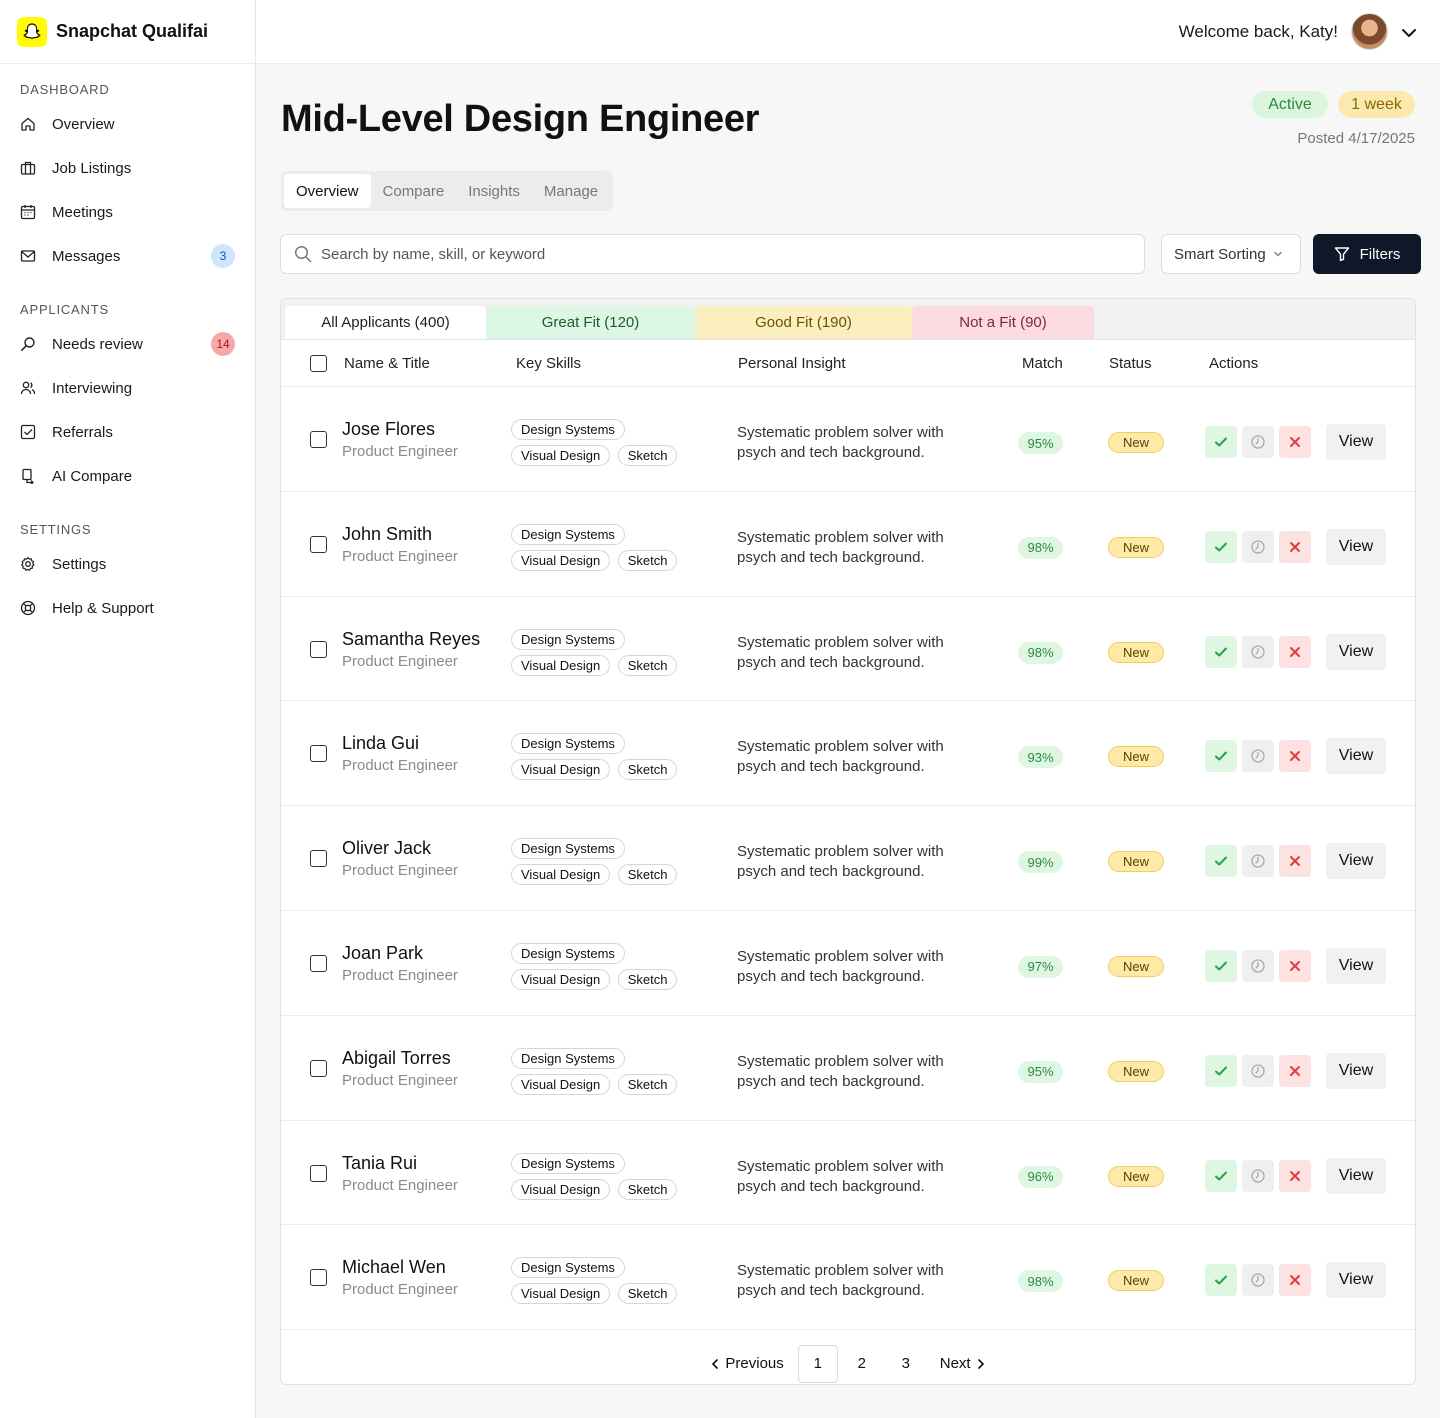 This screenshot has width=1440, height=1418. What do you see at coordinates (803, 322) in the screenshot?
I see `fit-tab-good: Good Fit (190)` at bounding box center [803, 322].